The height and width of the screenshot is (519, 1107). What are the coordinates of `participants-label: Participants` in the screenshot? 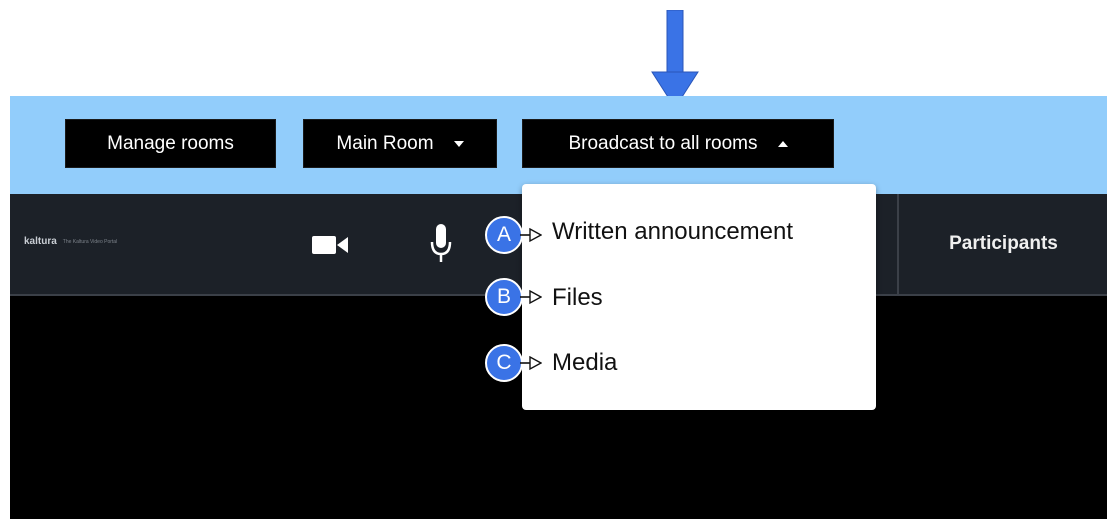 It's located at (1003, 243).